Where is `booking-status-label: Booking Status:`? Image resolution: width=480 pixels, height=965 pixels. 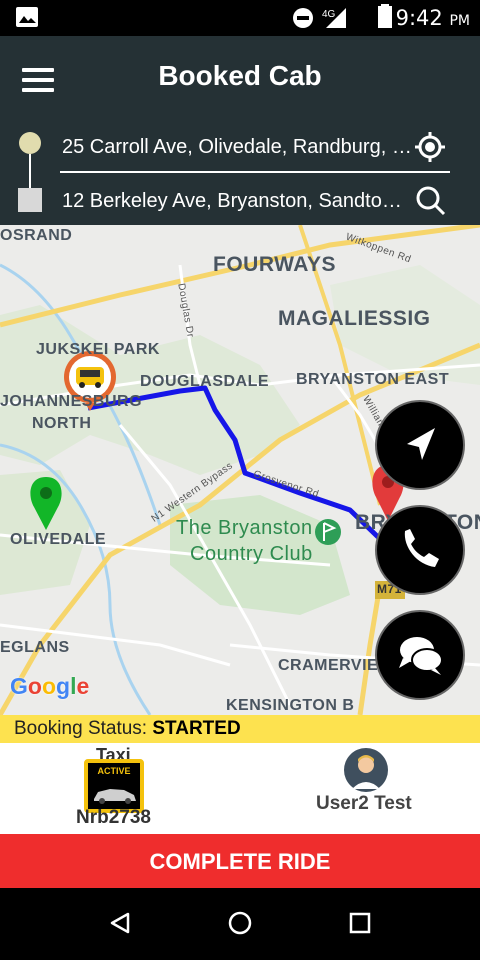
booking-status-label: Booking Status: is located at coordinates (83, 728).